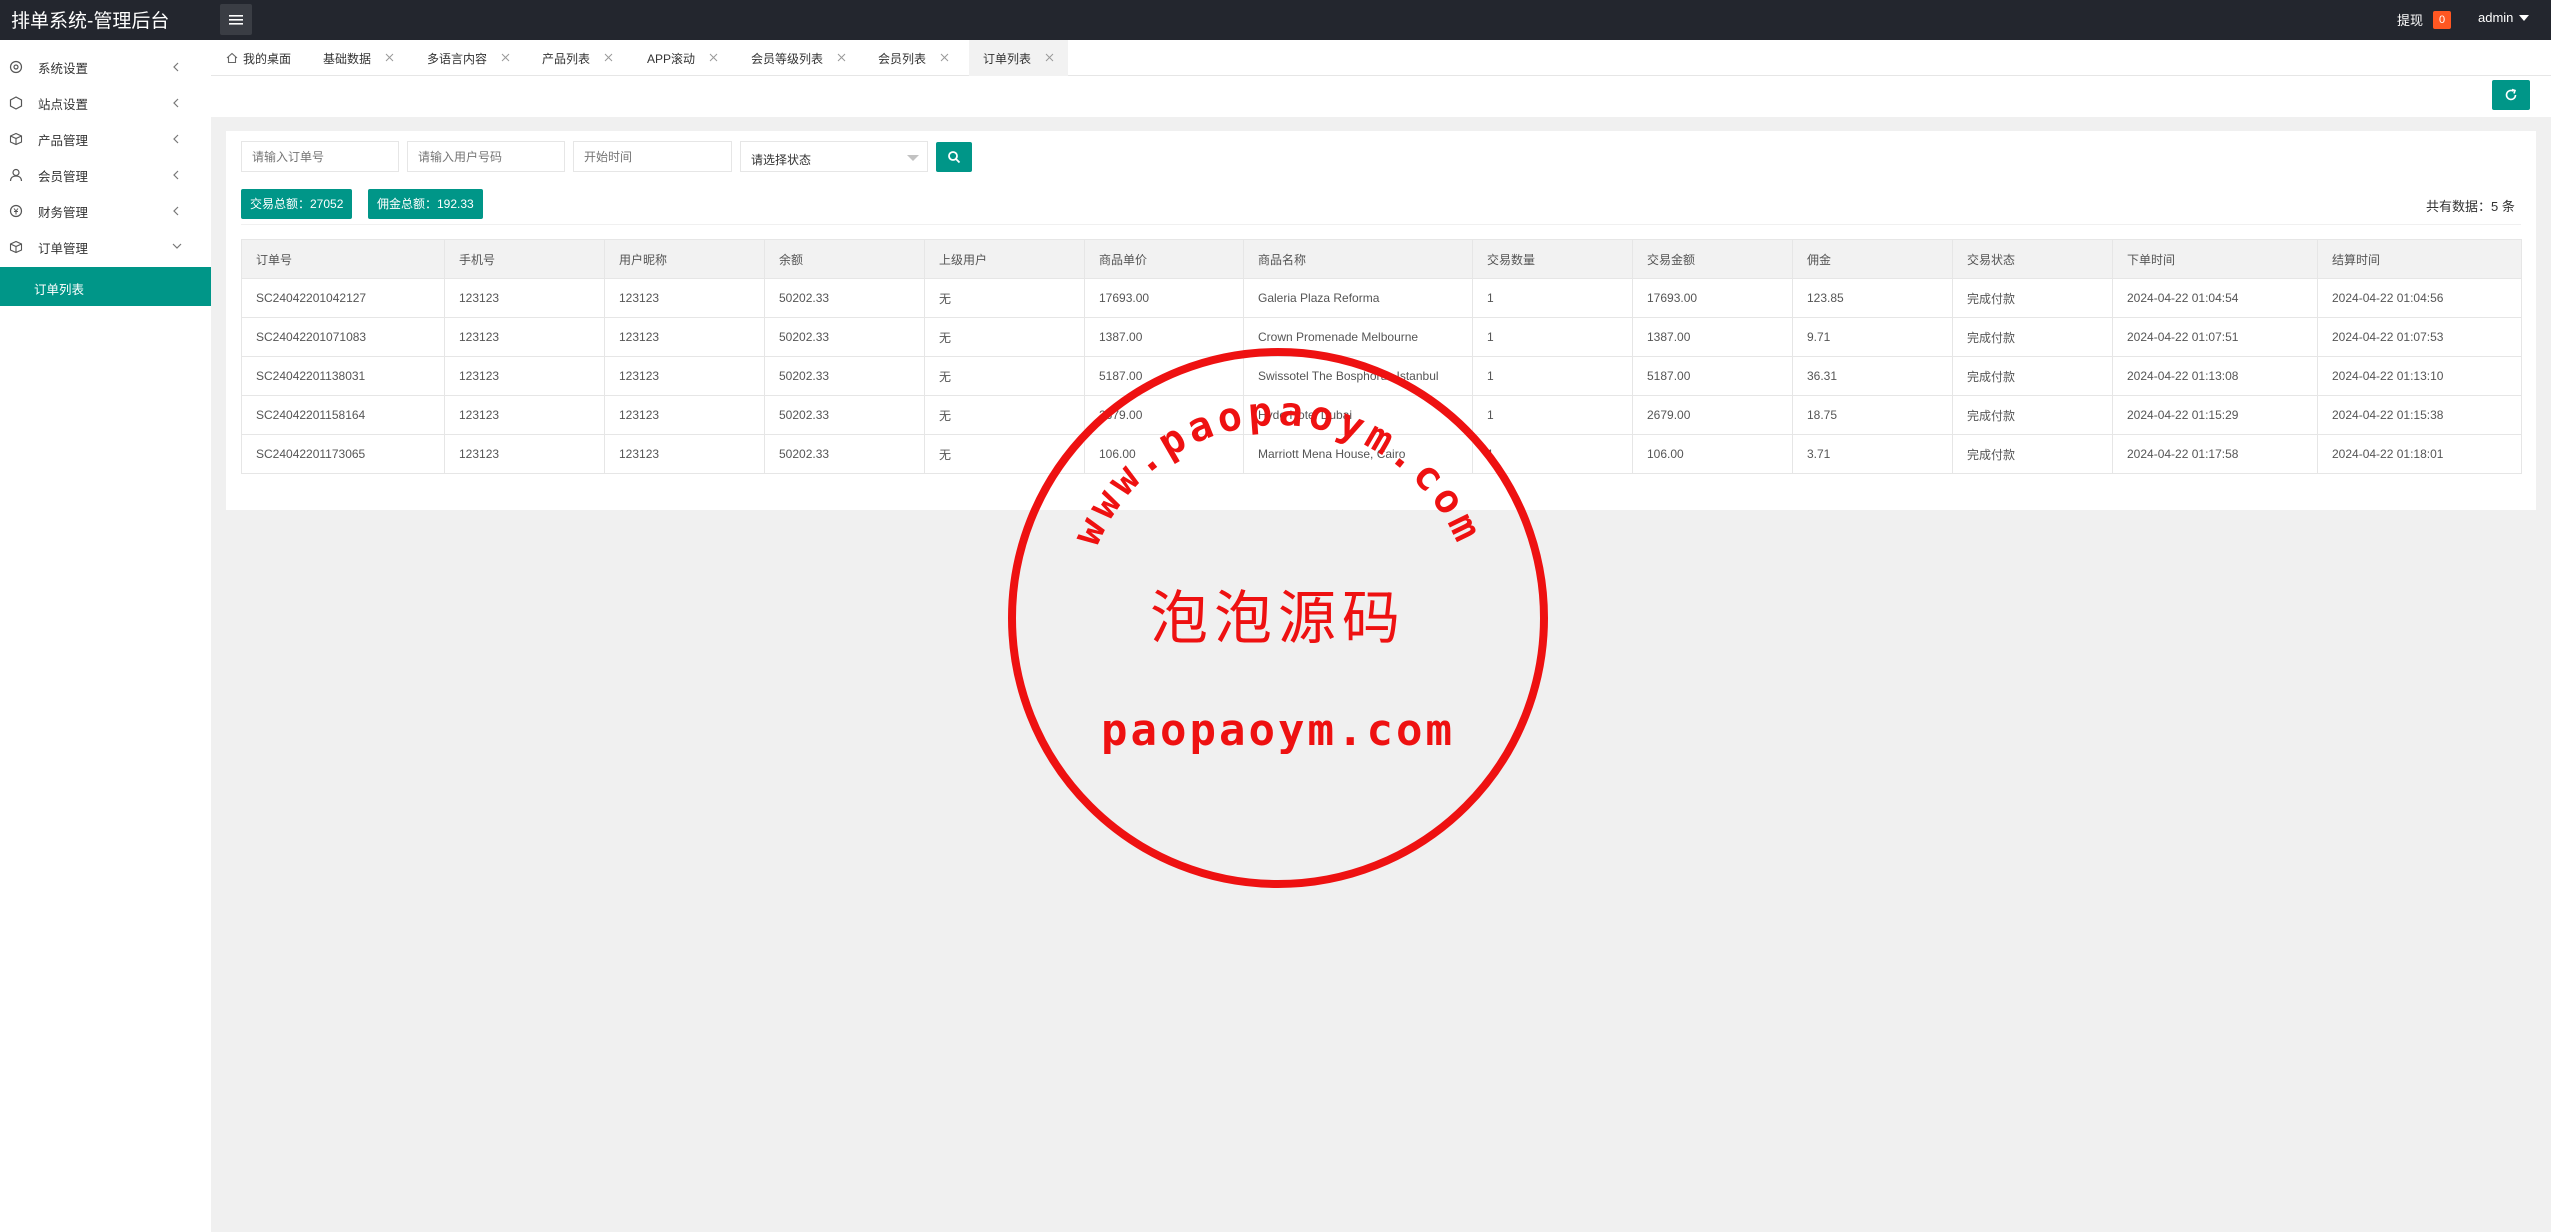 The height and width of the screenshot is (1232, 2551). I want to click on sidebar-item-member-management: 会员管理, so click(105, 175).